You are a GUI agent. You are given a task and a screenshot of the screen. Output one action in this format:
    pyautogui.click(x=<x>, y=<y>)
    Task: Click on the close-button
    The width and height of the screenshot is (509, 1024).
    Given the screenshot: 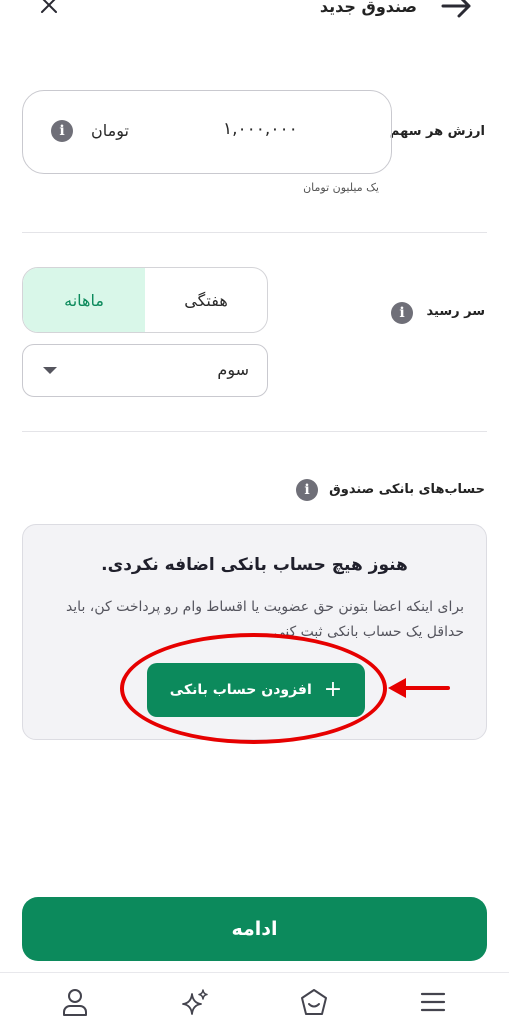 What is the action you would take?
    pyautogui.click(x=49, y=10)
    